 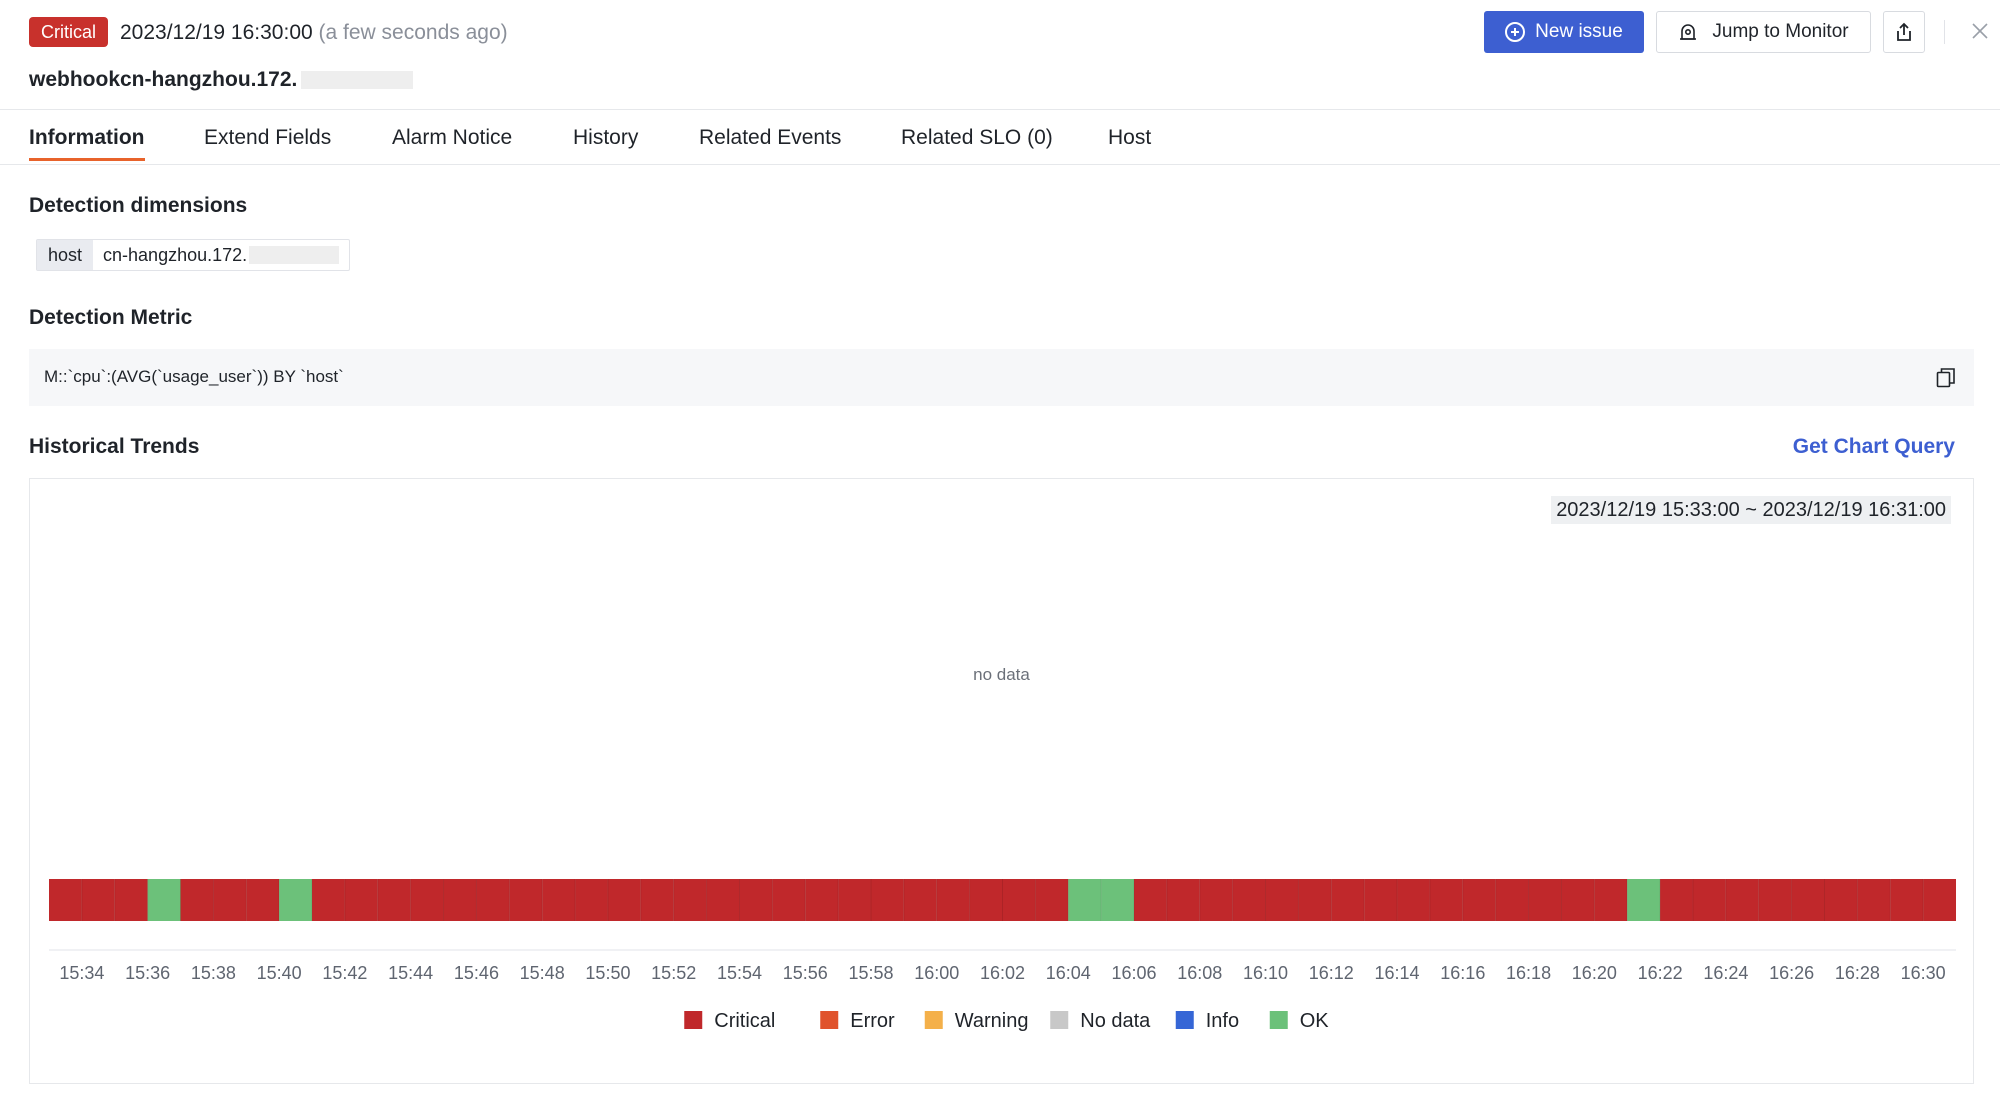 I want to click on active-tab-indicator, so click(x=87, y=159).